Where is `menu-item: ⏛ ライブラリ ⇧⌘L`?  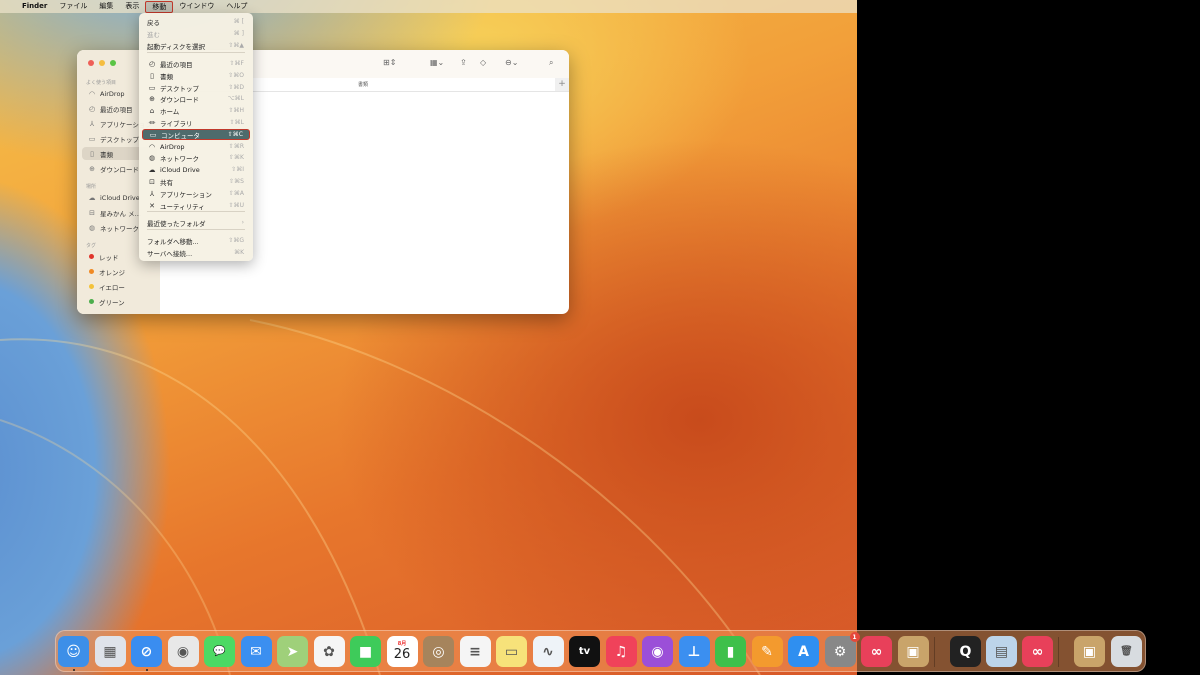
menu-item: ⏛ ライブラリ ⇧⌘L is located at coordinates (196, 122).